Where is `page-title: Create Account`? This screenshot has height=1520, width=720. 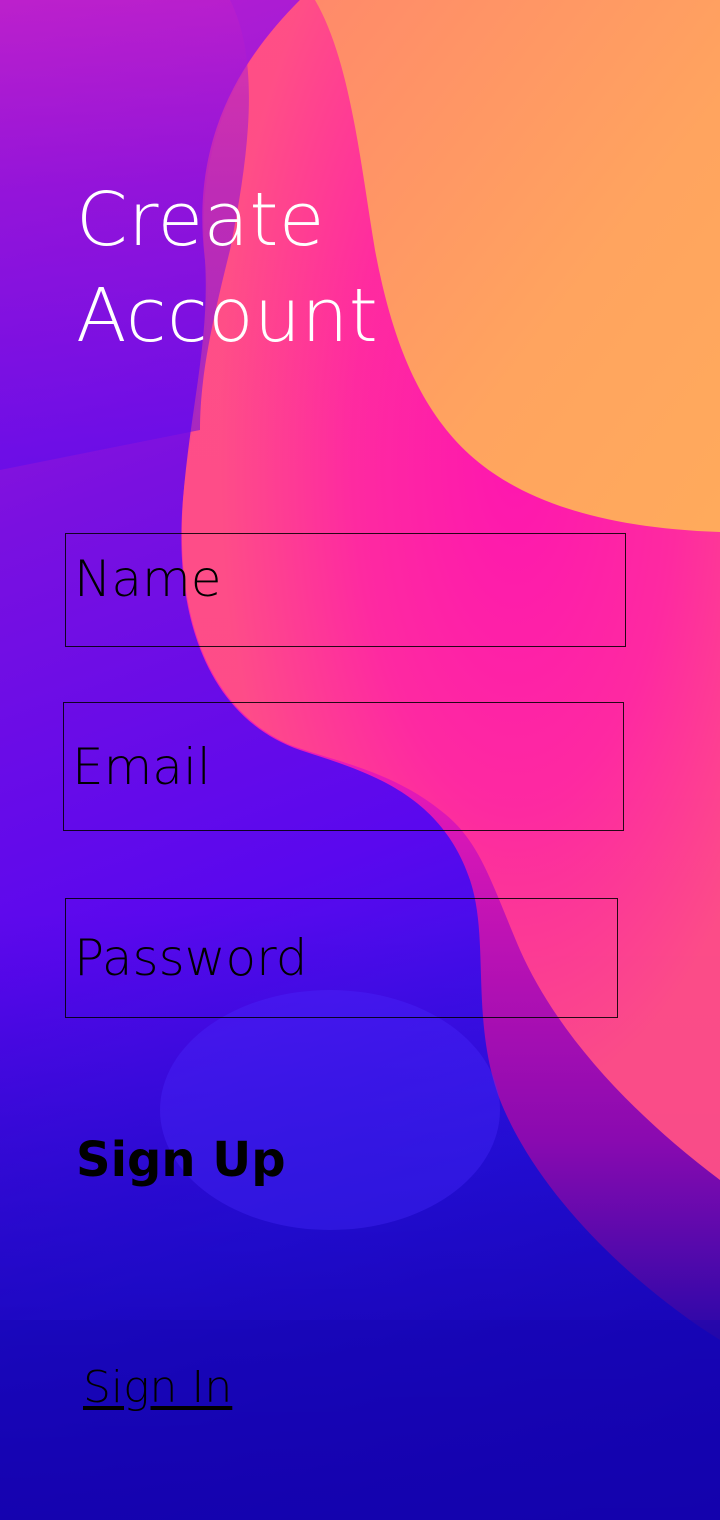 page-title: Create Account is located at coordinates (227, 268).